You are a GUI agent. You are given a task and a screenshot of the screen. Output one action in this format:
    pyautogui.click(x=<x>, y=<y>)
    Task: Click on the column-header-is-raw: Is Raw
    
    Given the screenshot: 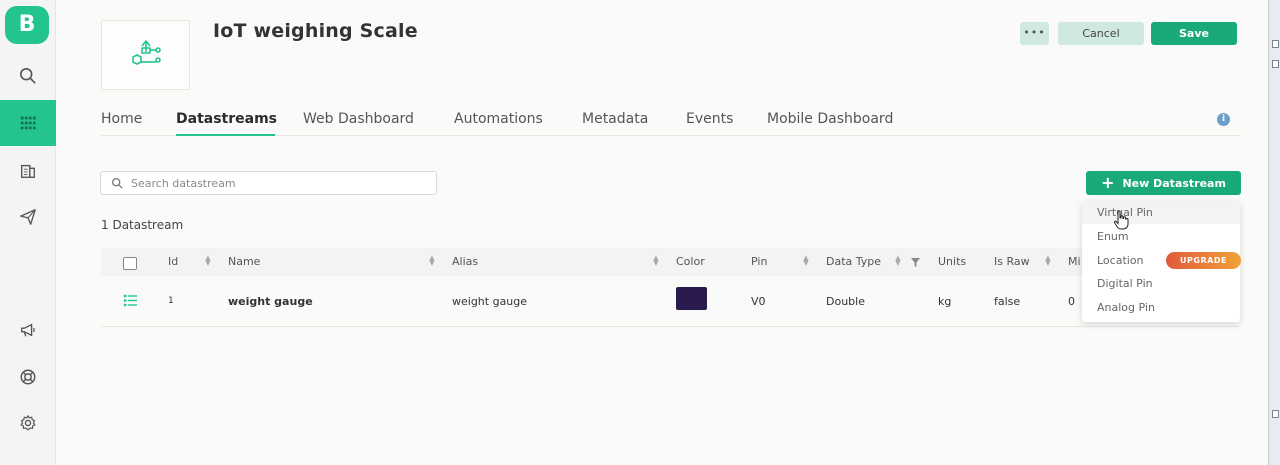 What is the action you would take?
    pyautogui.click(x=1012, y=261)
    